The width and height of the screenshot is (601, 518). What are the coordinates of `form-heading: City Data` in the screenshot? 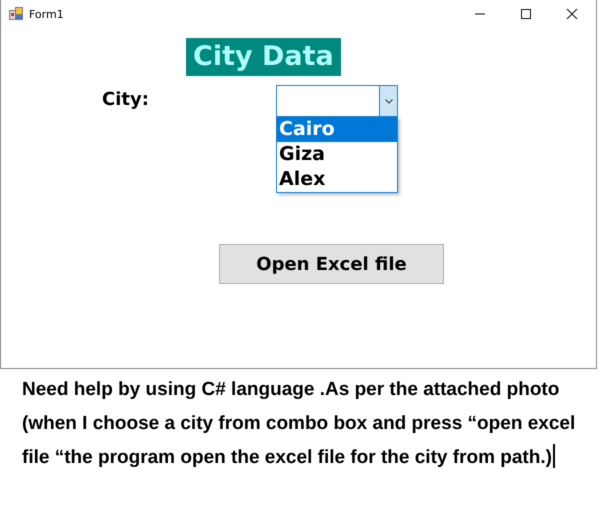 It's located at (263, 57).